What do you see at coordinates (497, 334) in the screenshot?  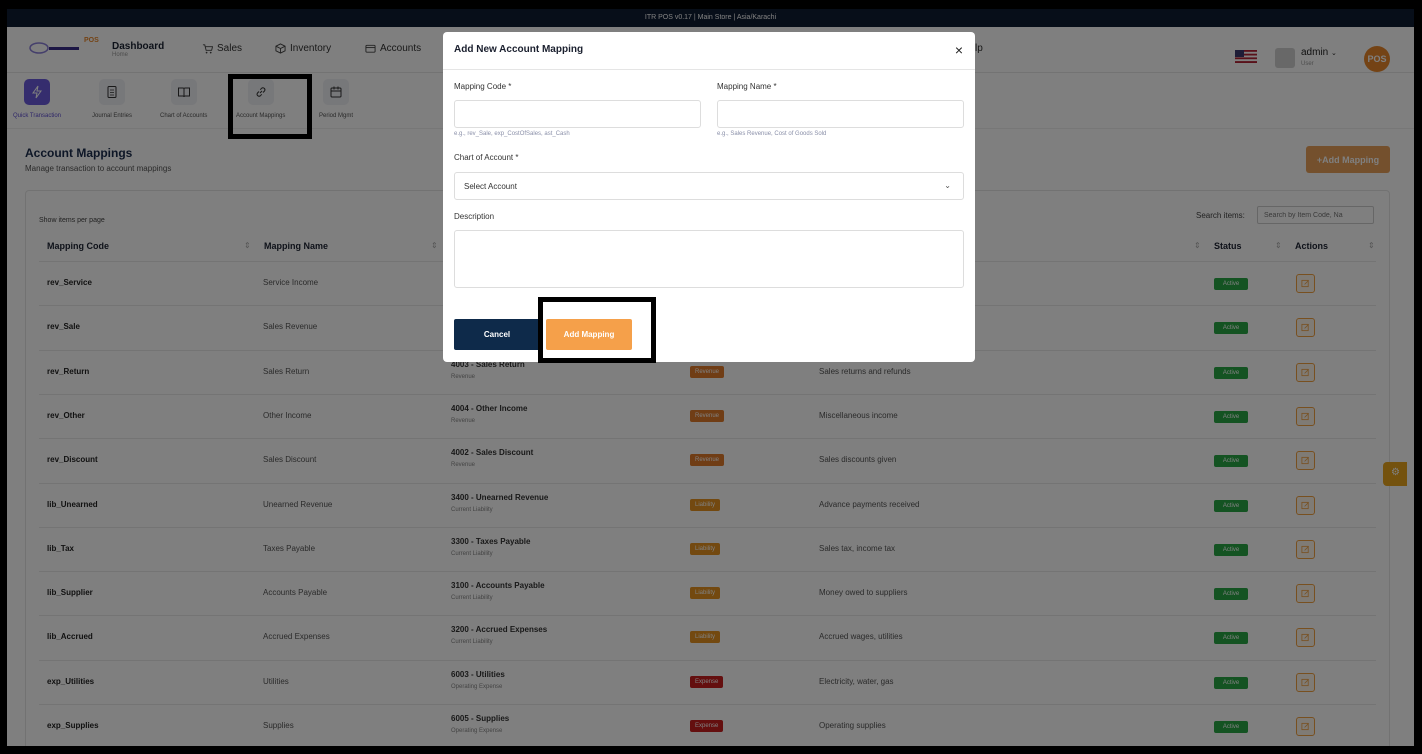 I see `cancel-button: Cancel` at bounding box center [497, 334].